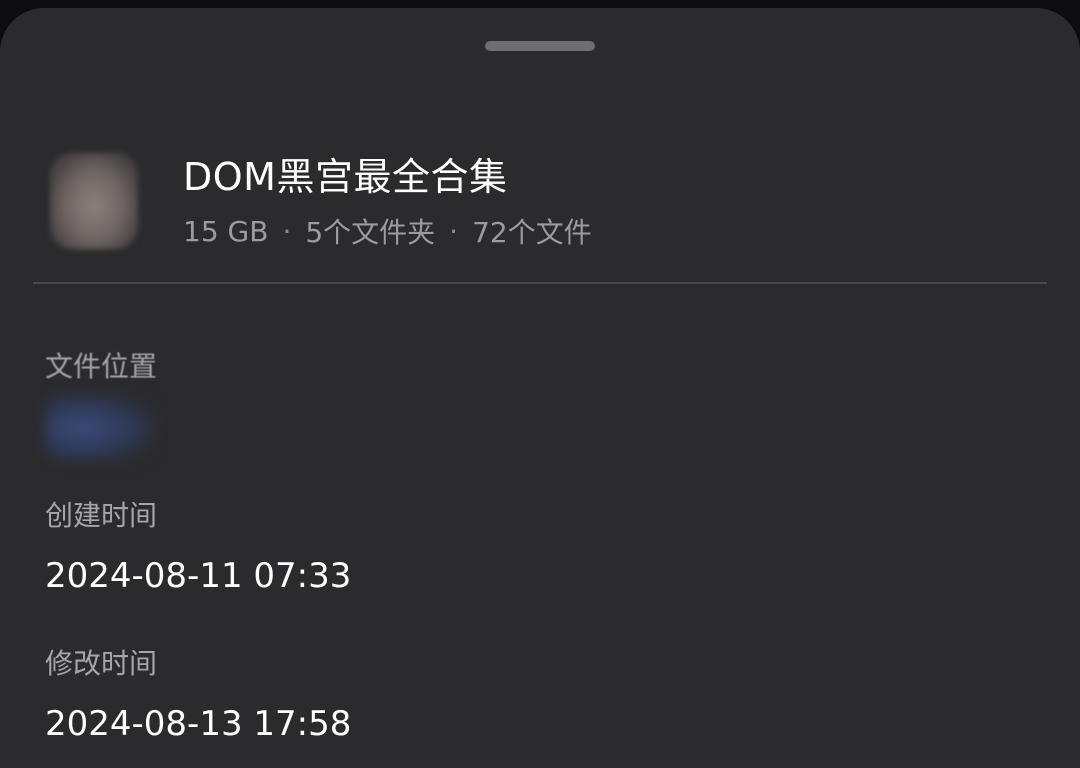 This screenshot has width=1080, height=768. I want to click on file-meta: 15 GB · 5个文件夹 · 72个文件, so click(387, 231).